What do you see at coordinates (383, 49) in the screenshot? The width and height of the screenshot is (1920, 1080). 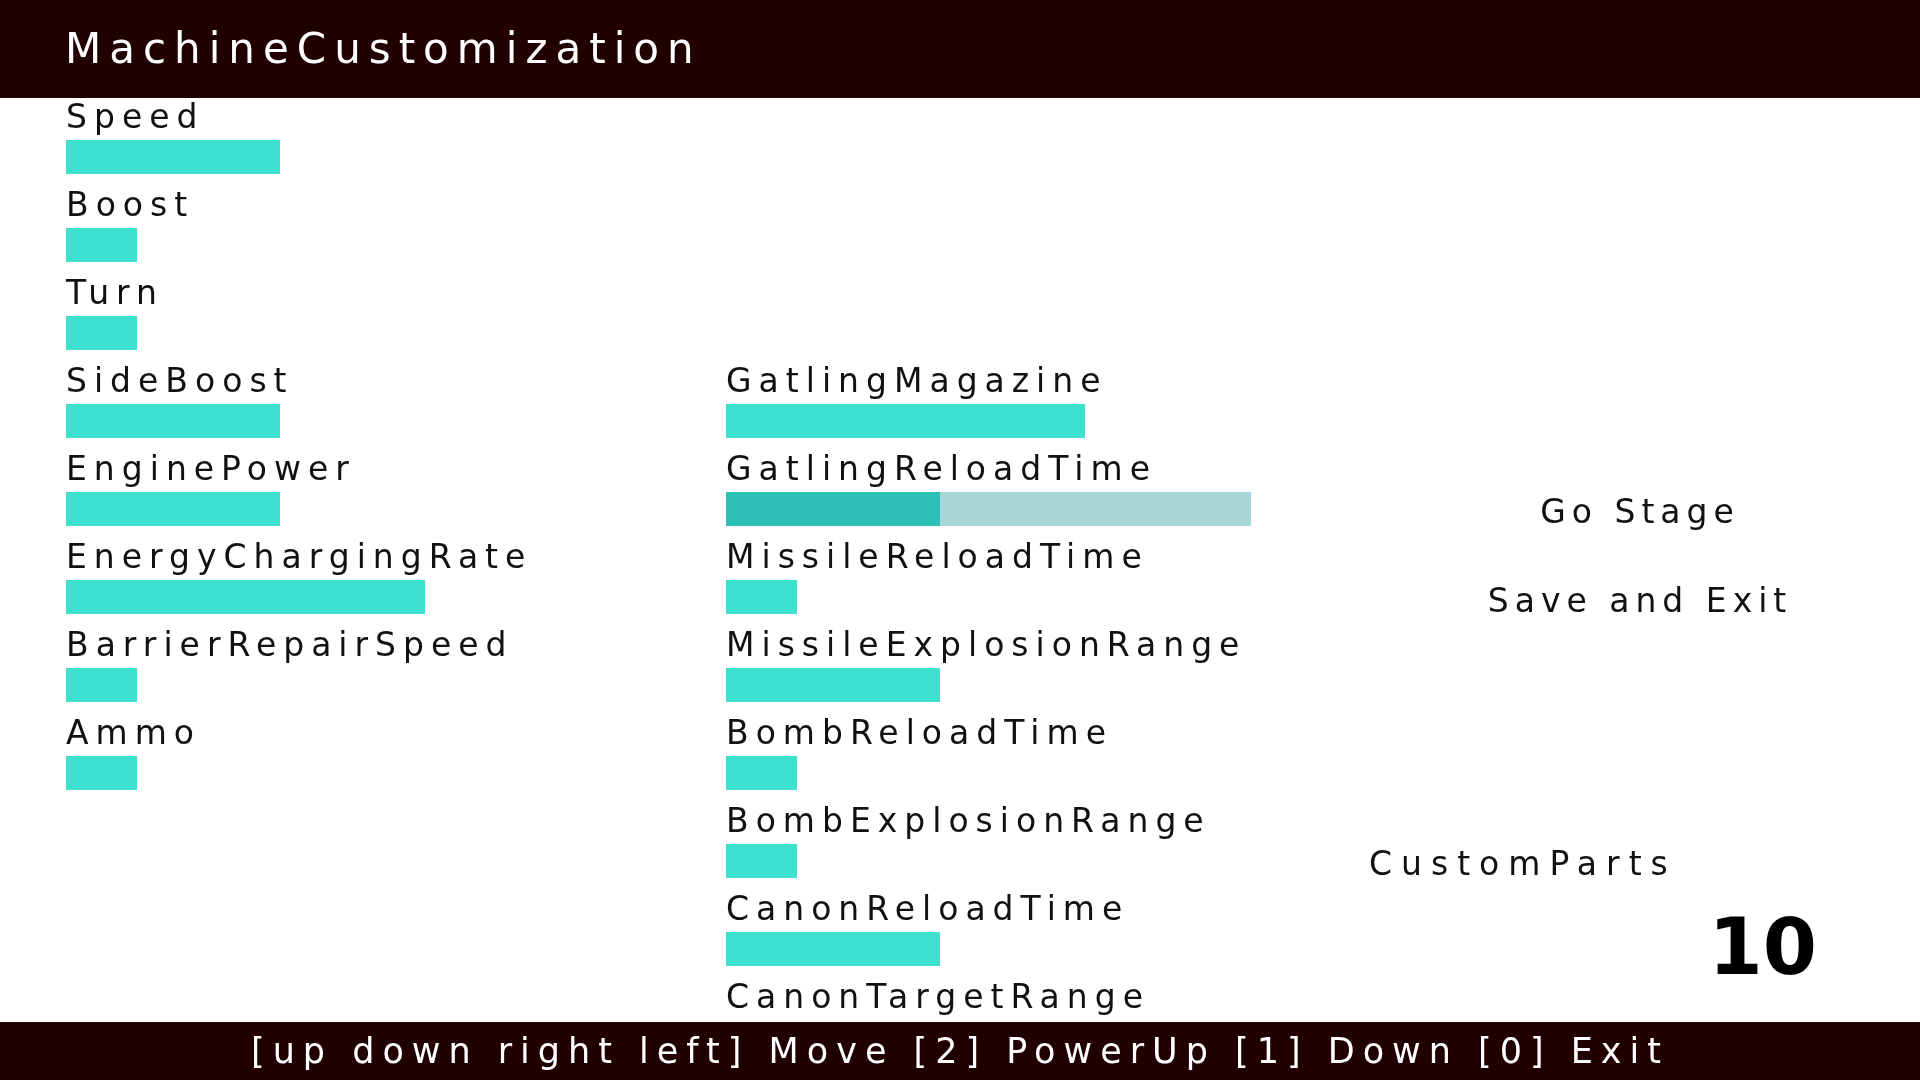 I see `screen-title: MachineCustomization` at bounding box center [383, 49].